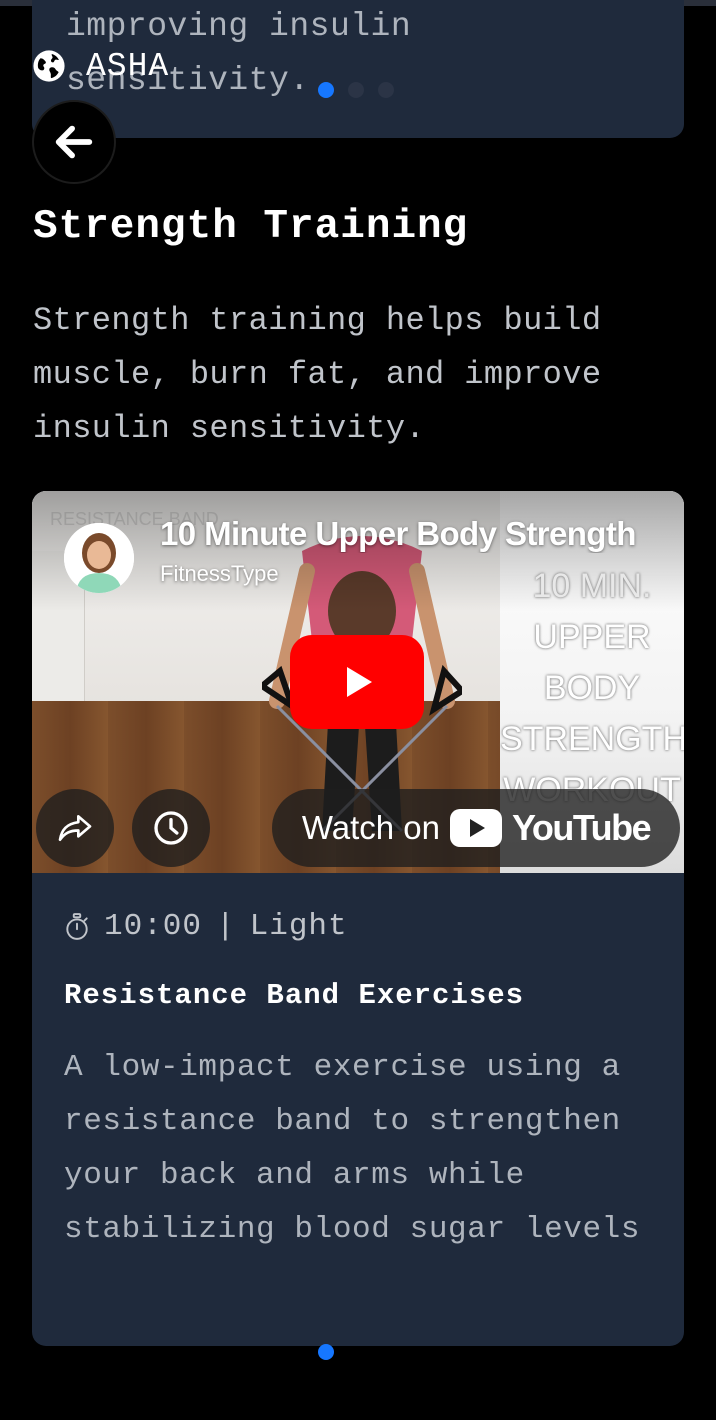 This screenshot has width=716, height=1420. I want to click on watch-later-button, so click(171, 828).